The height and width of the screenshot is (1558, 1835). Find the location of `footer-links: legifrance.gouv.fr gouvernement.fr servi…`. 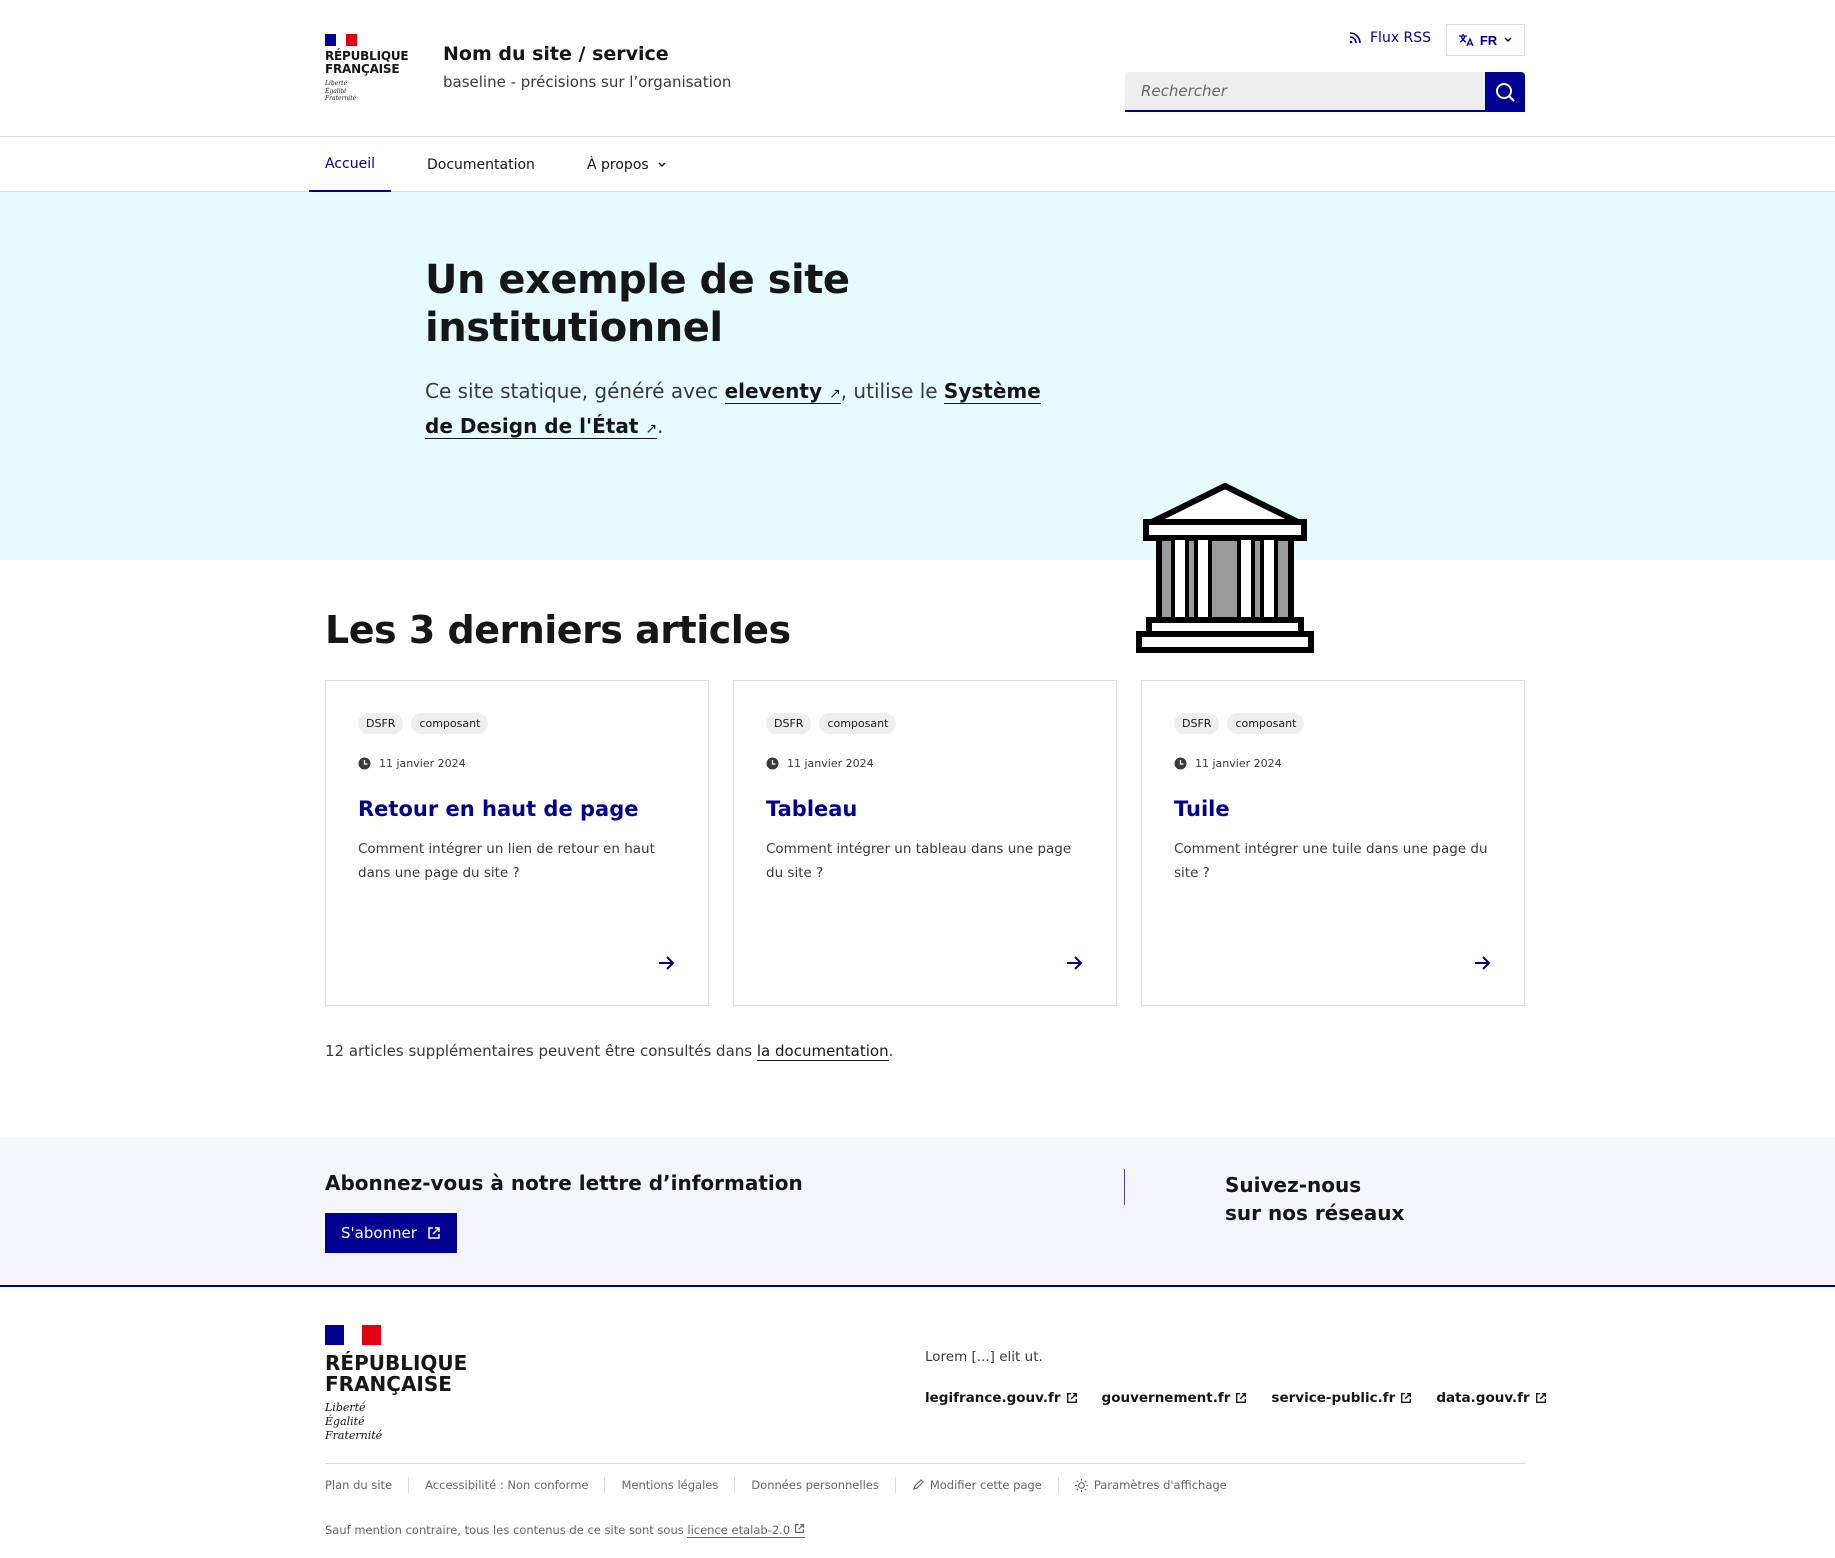

footer-links: legifrance.gouv.fr gouvernement.fr servi… is located at coordinates (1236, 1398).